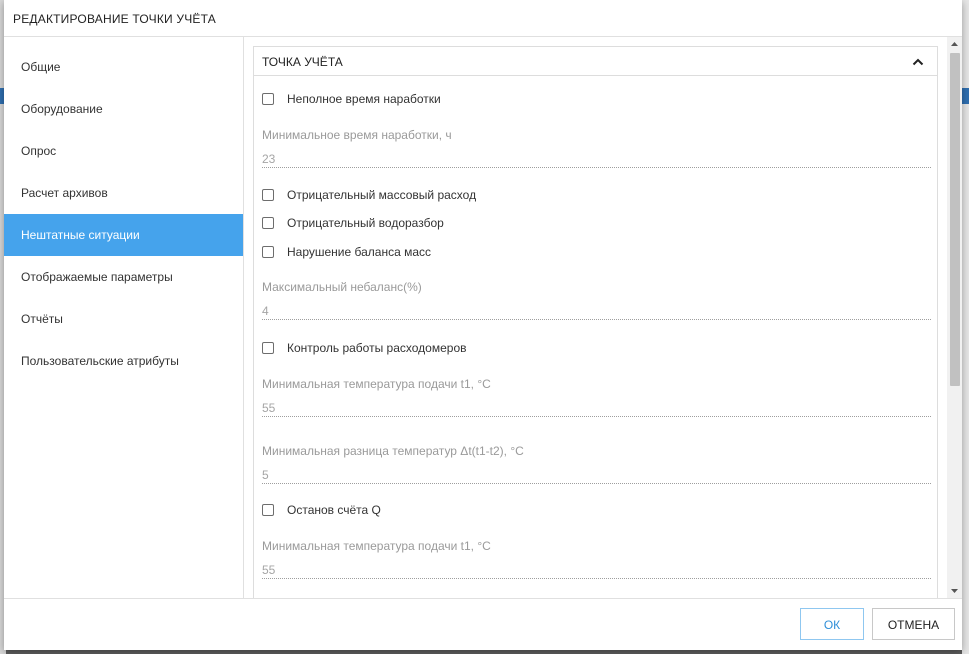  I want to click on cancel-button: ОТМЕНА, so click(913, 624).